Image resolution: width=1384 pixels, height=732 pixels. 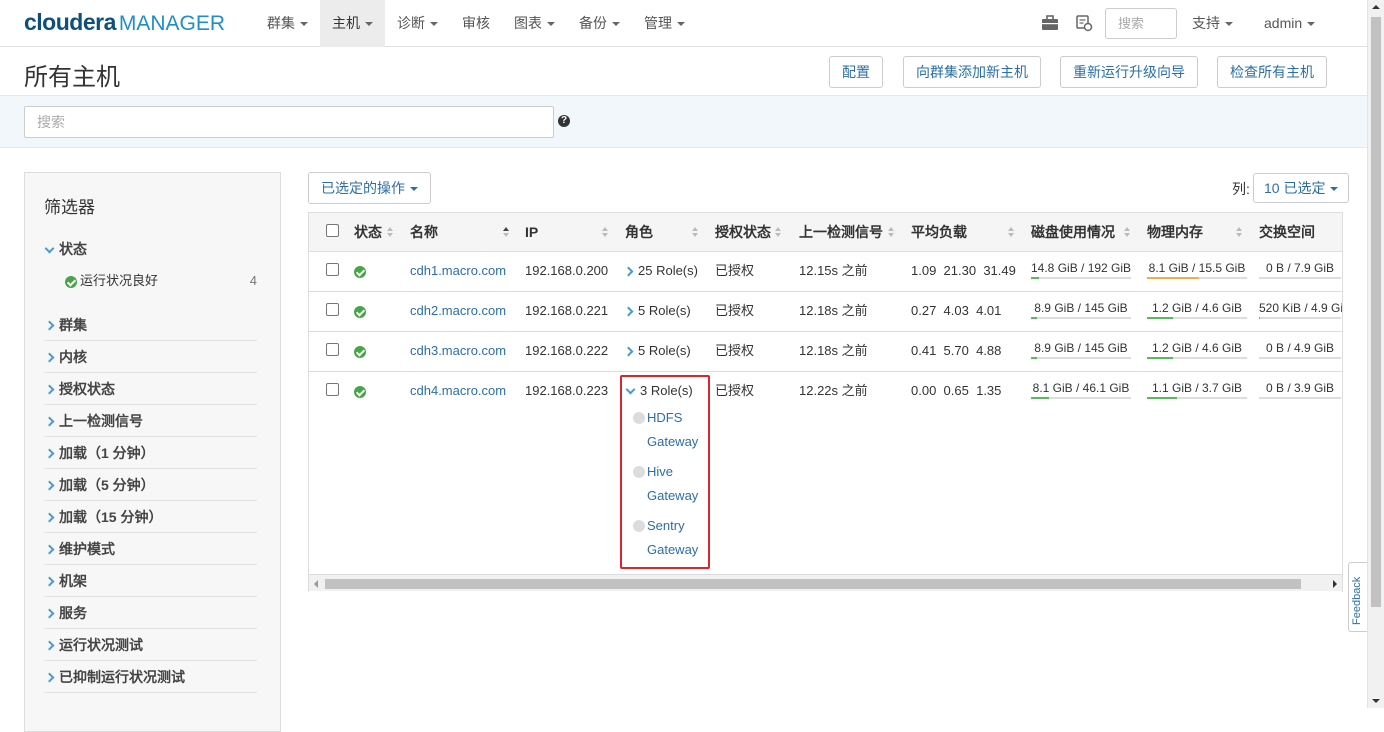 I want to click on filter-option-good-health: 运行状况良好 4, so click(x=161, y=281).